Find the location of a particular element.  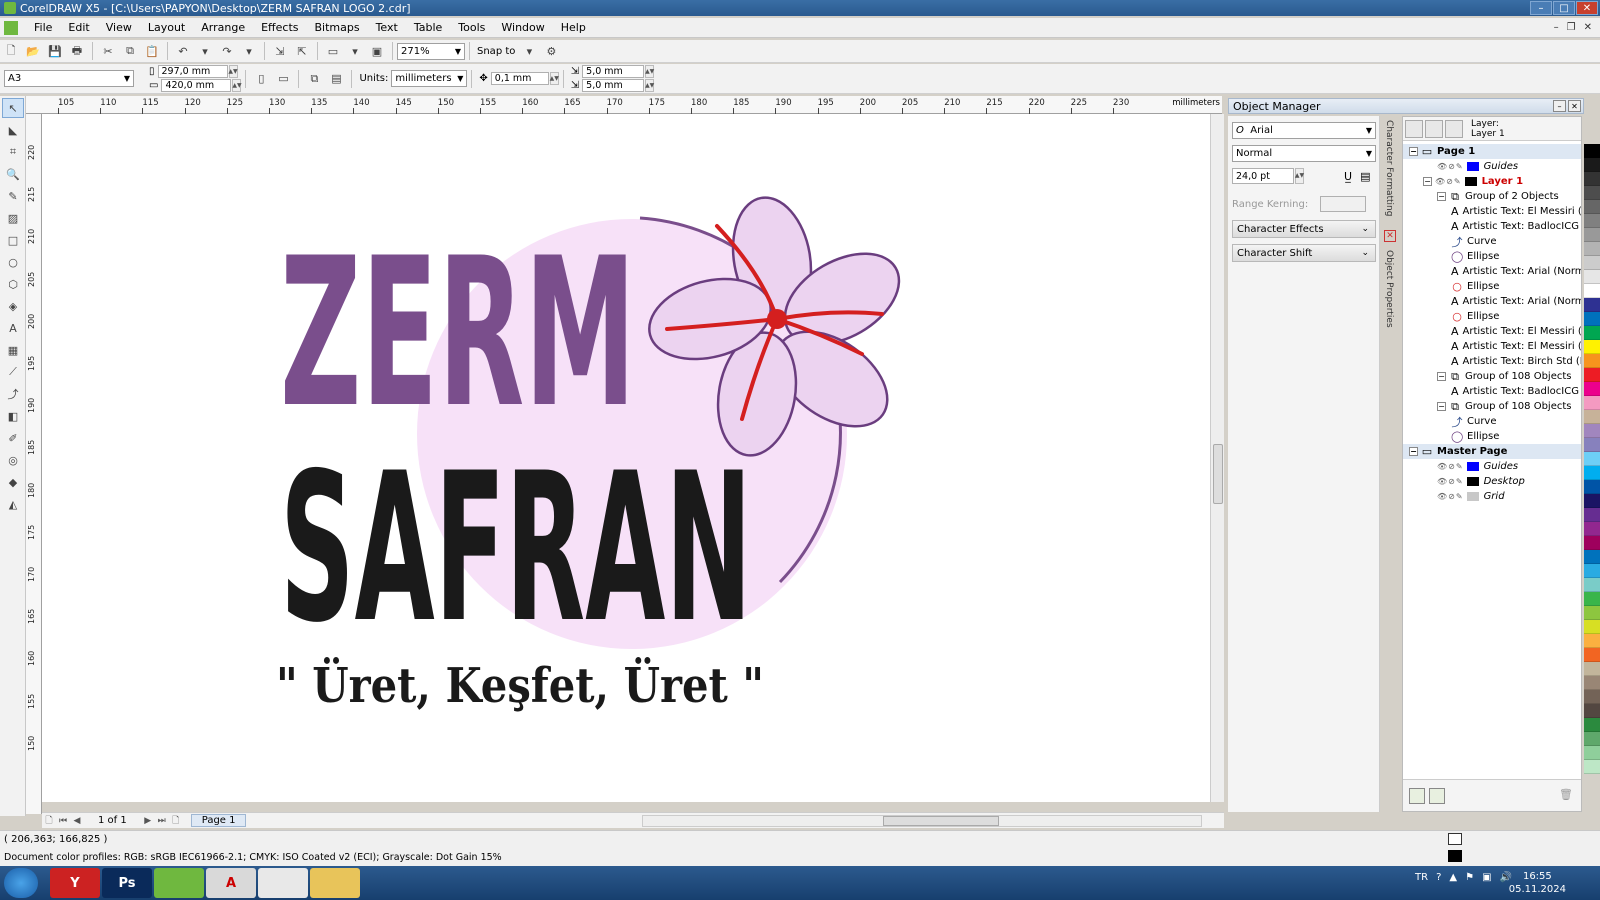

flag-icon: ⚑ is located at coordinates (1469, 877).